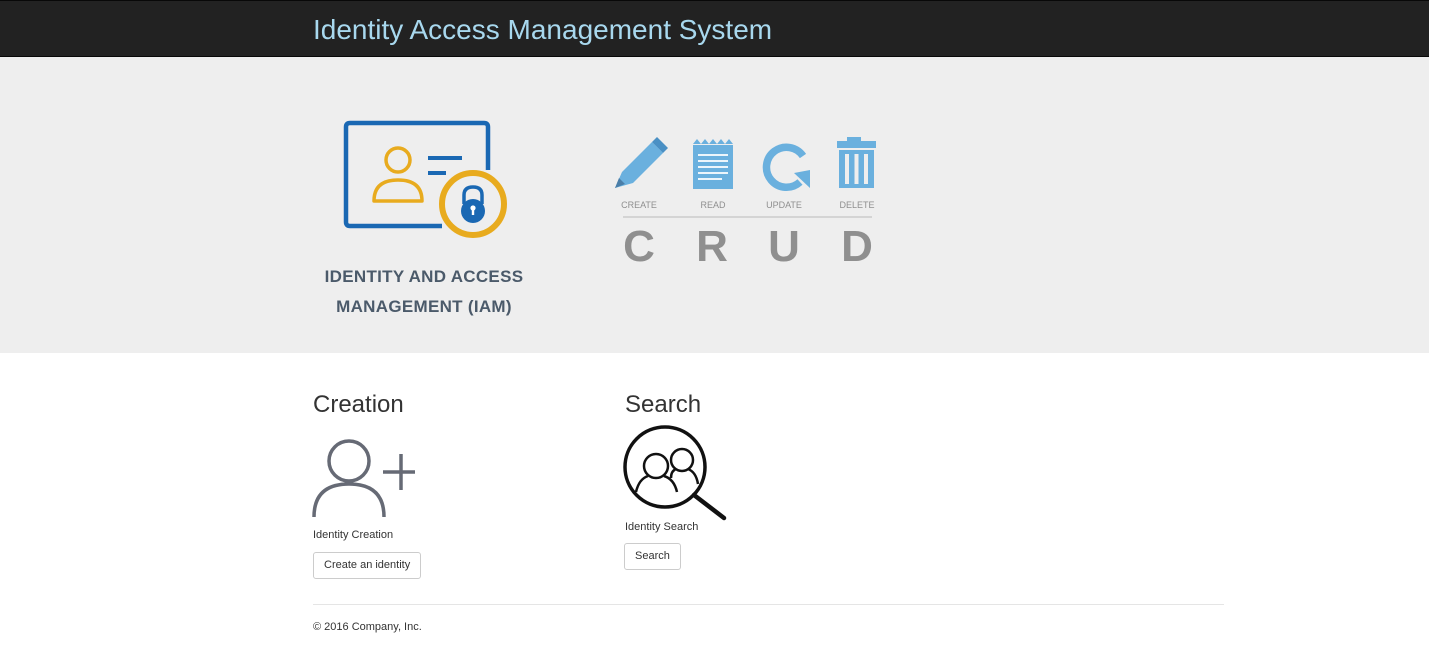  What do you see at coordinates (662, 527) in the screenshot?
I see `search-caption: Identity Search` at bounding box center [662, 527].